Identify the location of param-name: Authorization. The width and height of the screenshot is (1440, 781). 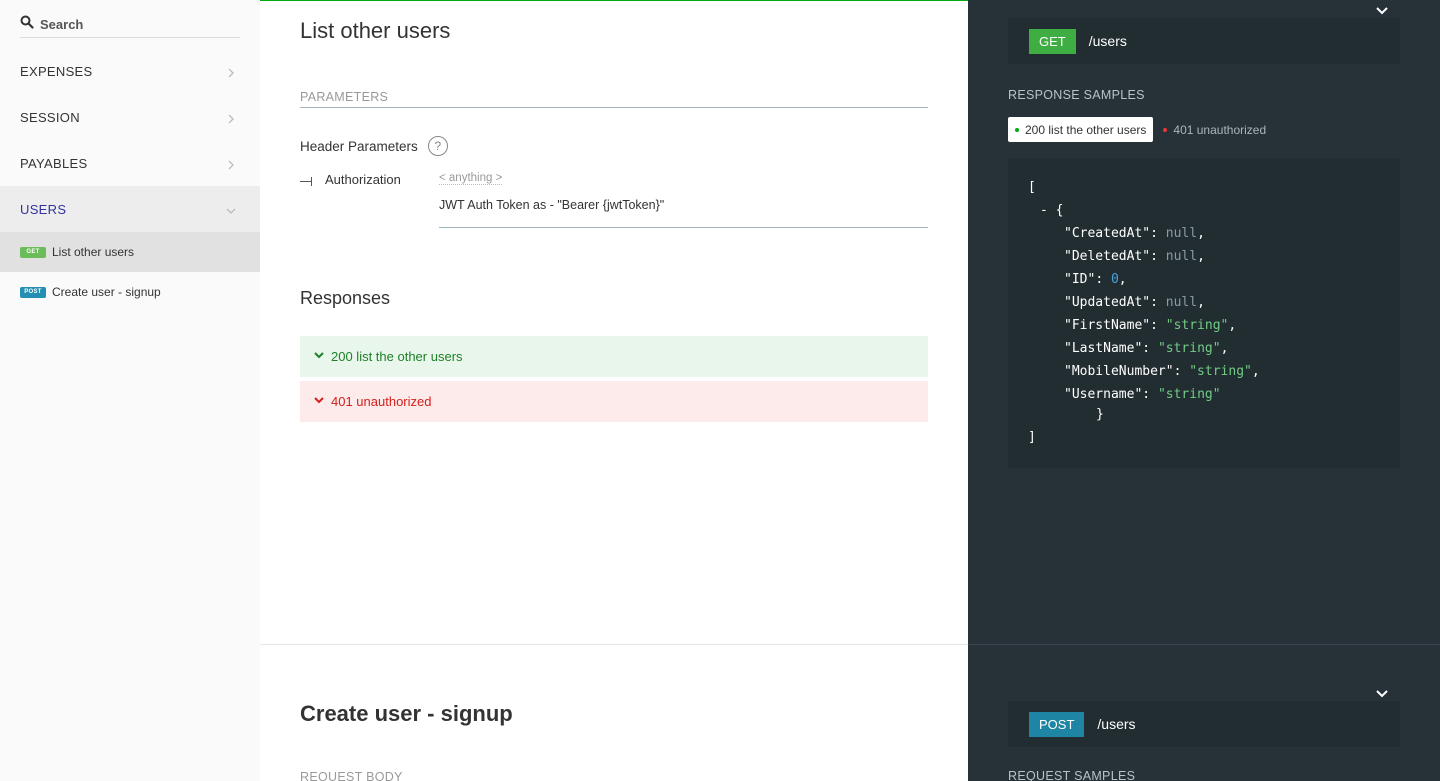
(363, 179).